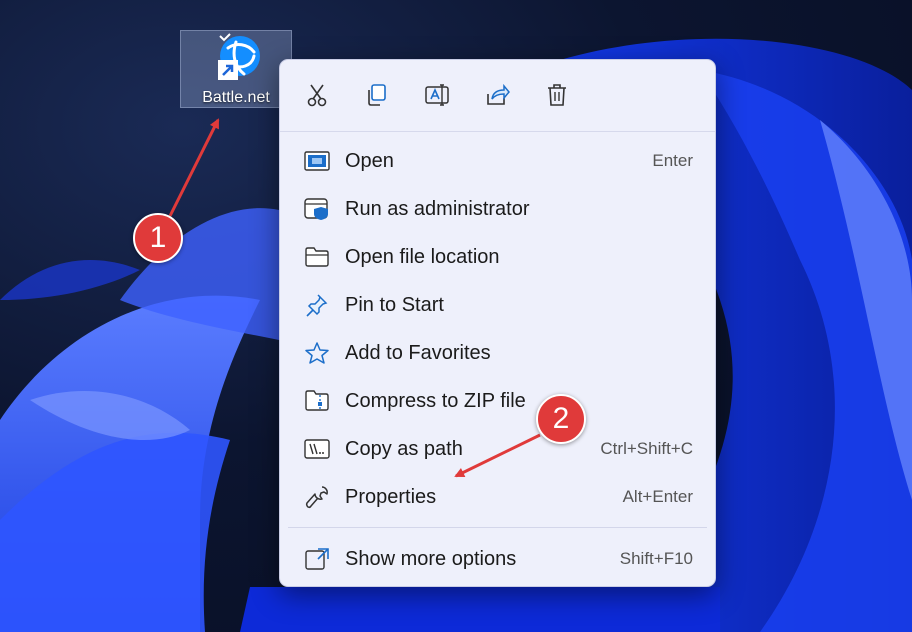  Describe the element at coordinates (497, 449) in the screenshot. I see `menu-item-copy-as-path: Copy as path Ctrl+Shift+C` at that location.